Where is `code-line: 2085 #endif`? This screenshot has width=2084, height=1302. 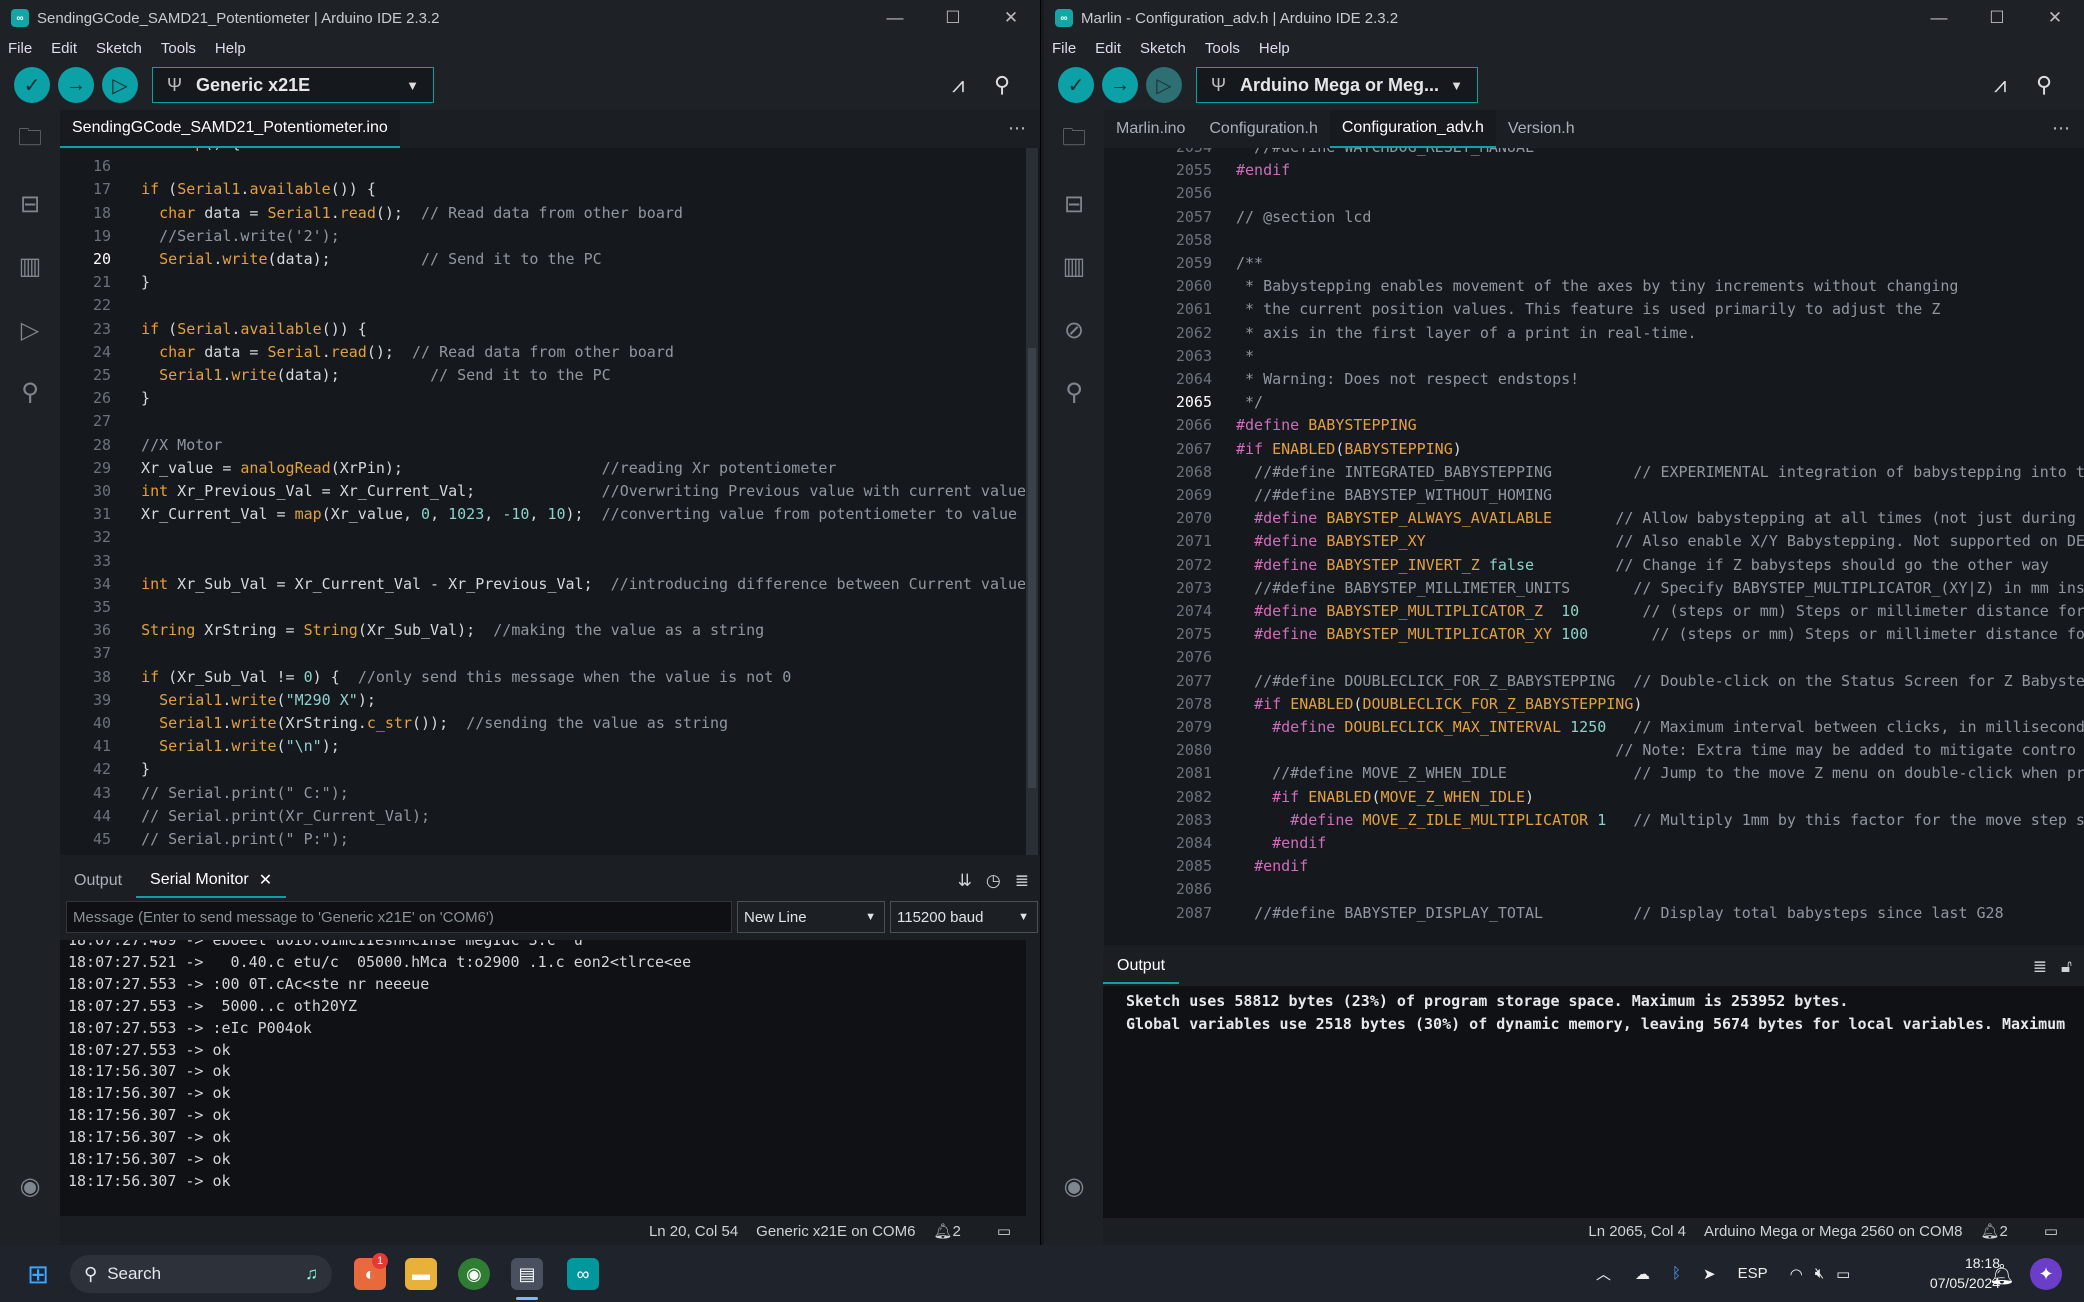
code-line: 2085 #endif is located at coordinates (1594, 866).